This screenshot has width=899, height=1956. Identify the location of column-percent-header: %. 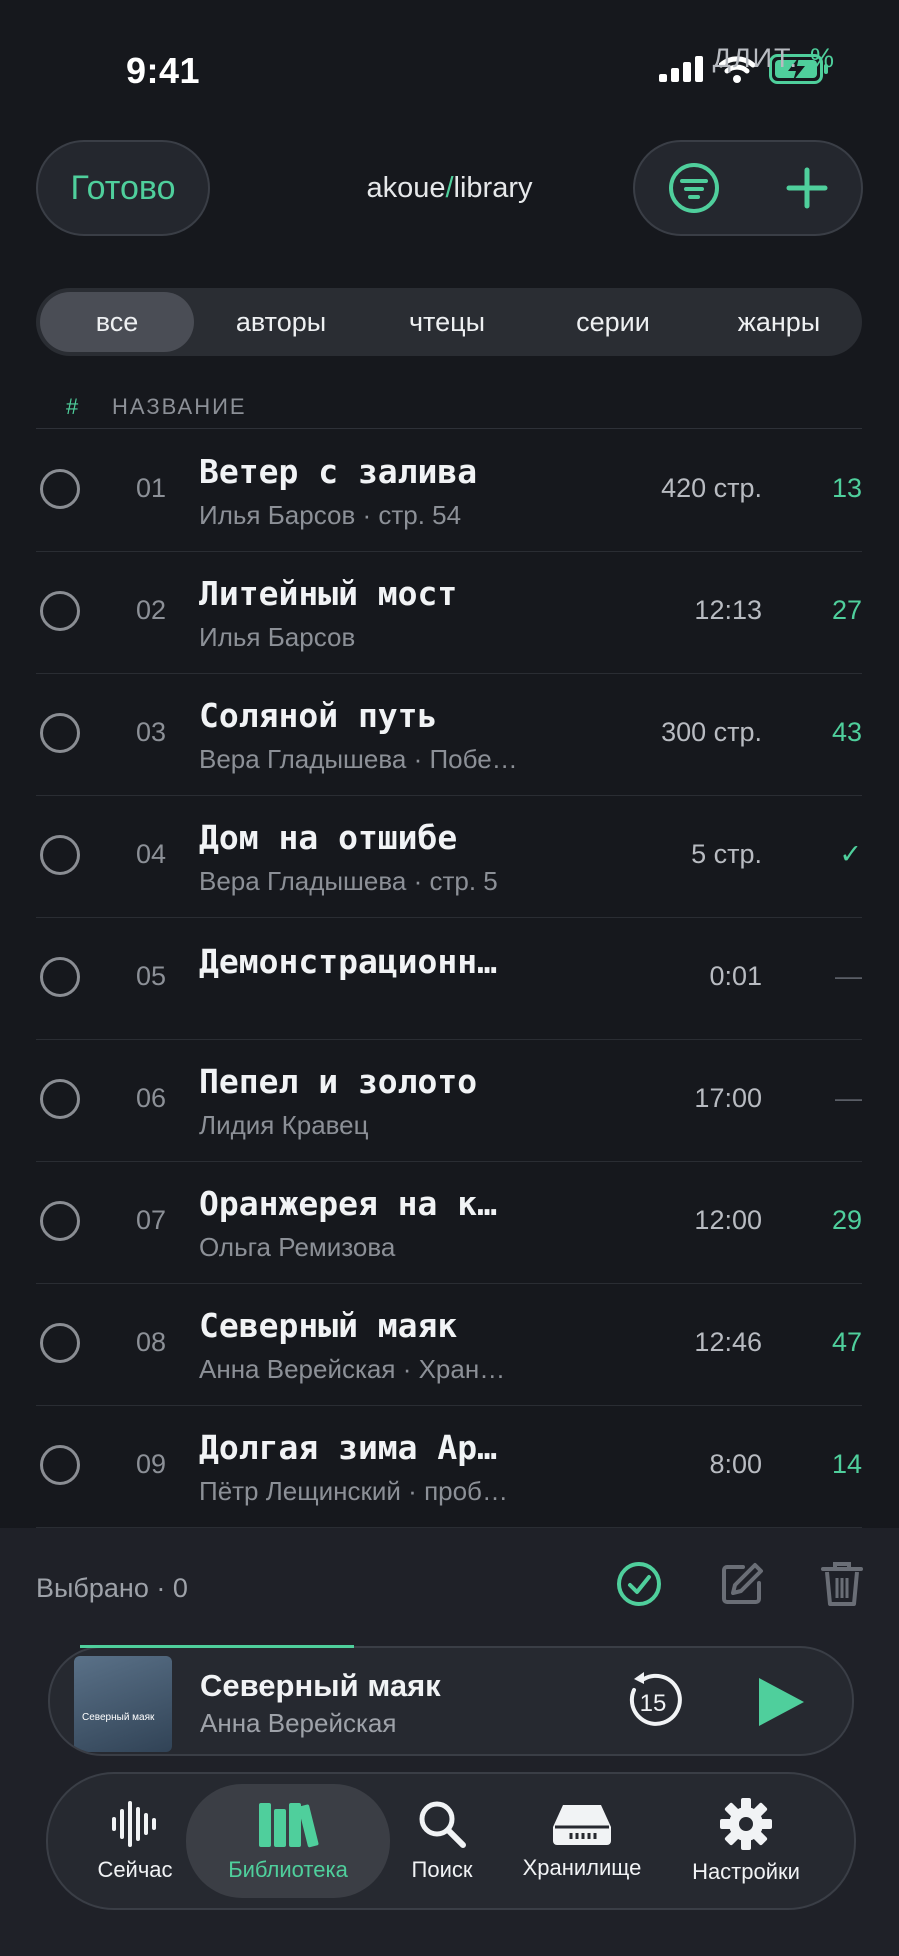
(806, 58).